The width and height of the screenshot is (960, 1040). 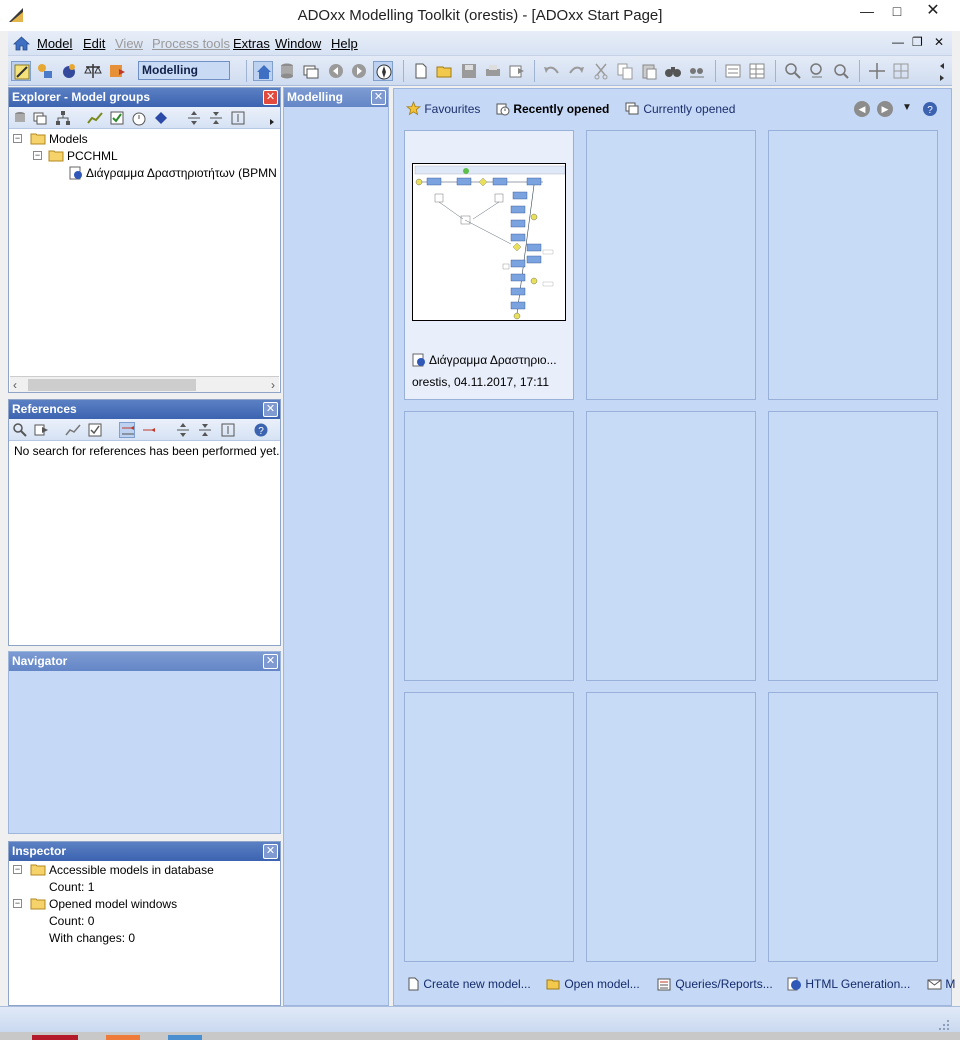 What do you see at coordinates (270, 851) in the screenshot?
I see `inspector-close-button: ✕` at bounding box center [270, 851].